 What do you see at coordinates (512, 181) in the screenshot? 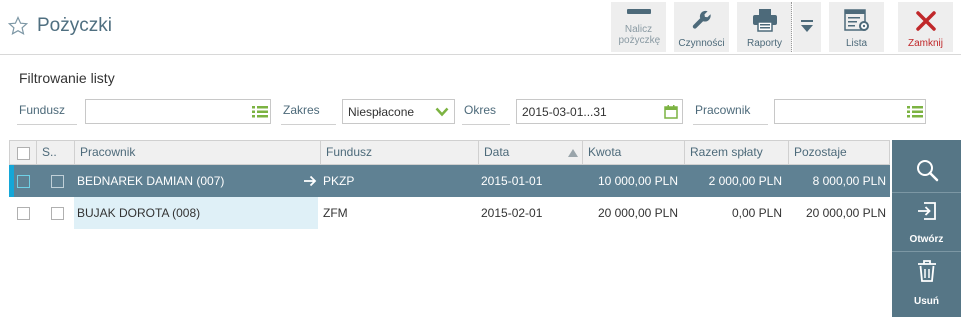
I see `cell-data: 2015-01-01` at bounding box center [512, 181].